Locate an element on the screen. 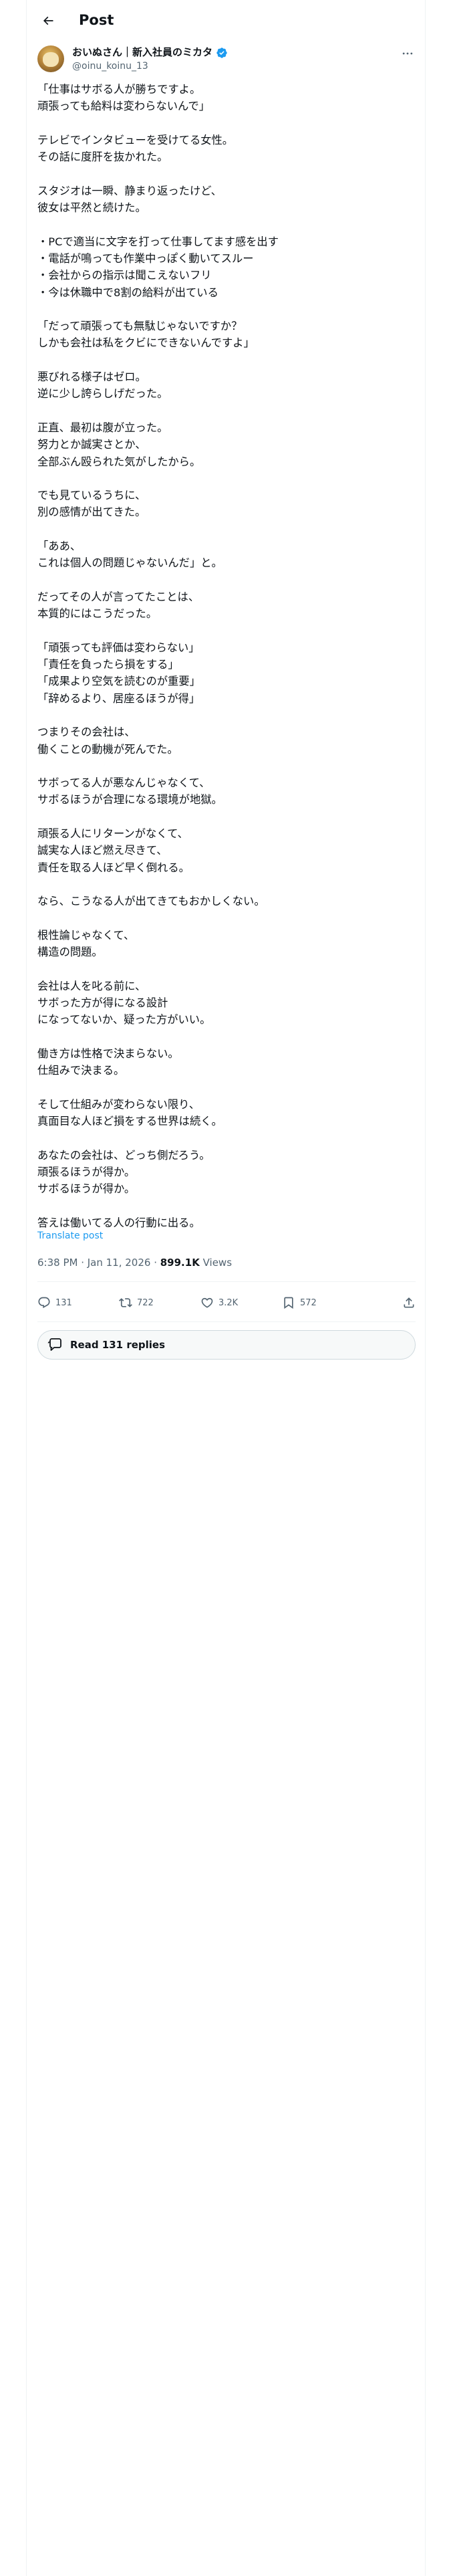 Image resolution: width=451 pixels, height=2576 pixels. verified-badge-icon is located at coordinates (221, 53).